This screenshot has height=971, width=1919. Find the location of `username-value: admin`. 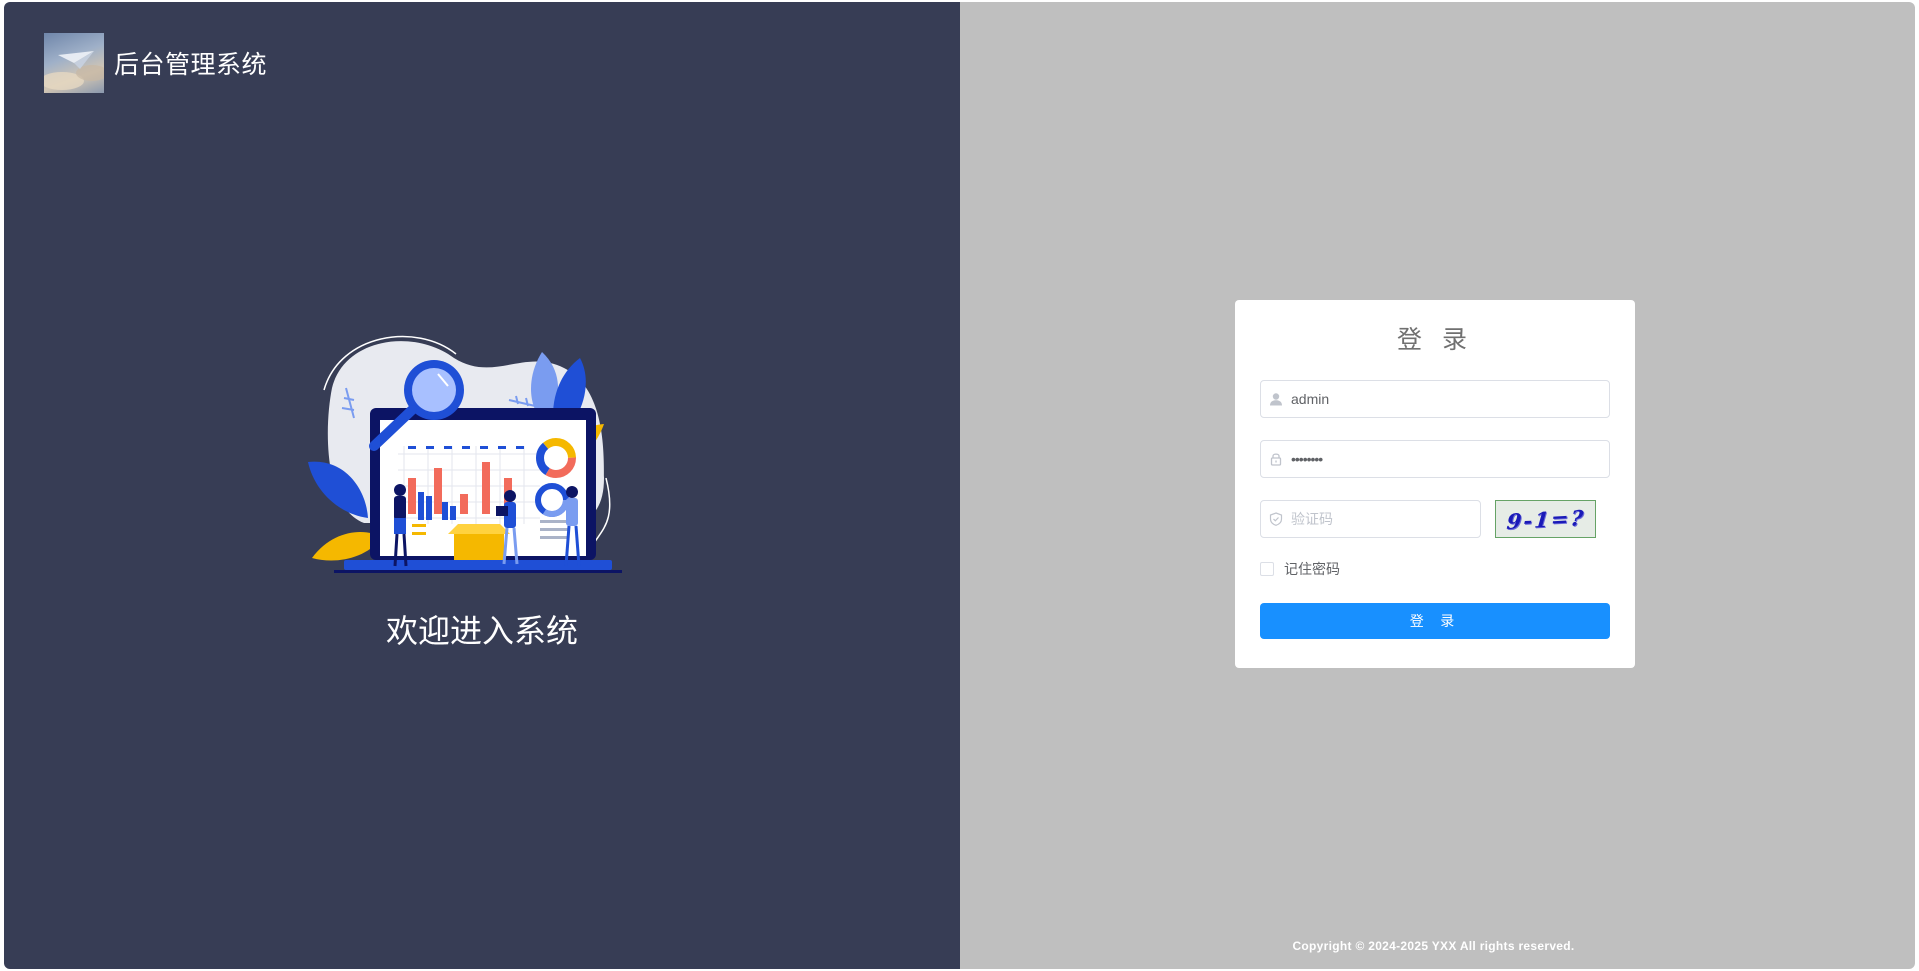

username-value: admin is located at coordinates (1310, 399).